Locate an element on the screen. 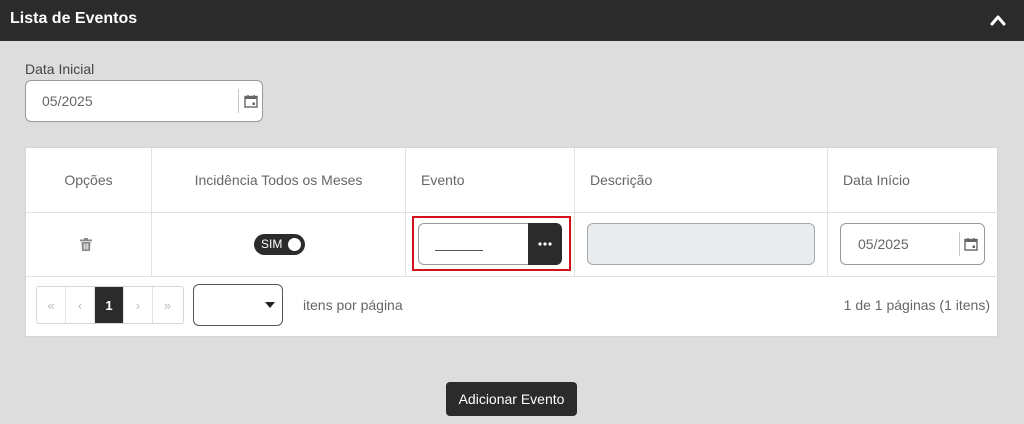  cell-opcoes is located at coordinates (89, 244).